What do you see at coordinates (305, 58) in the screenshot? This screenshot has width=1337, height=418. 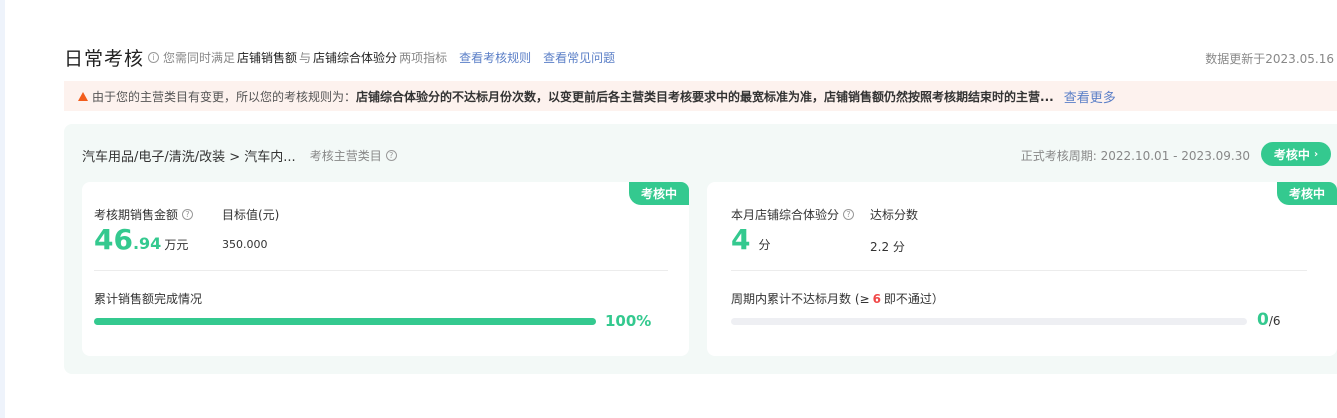 I see `meta-connector: 与` at bounding box center [305, 58].